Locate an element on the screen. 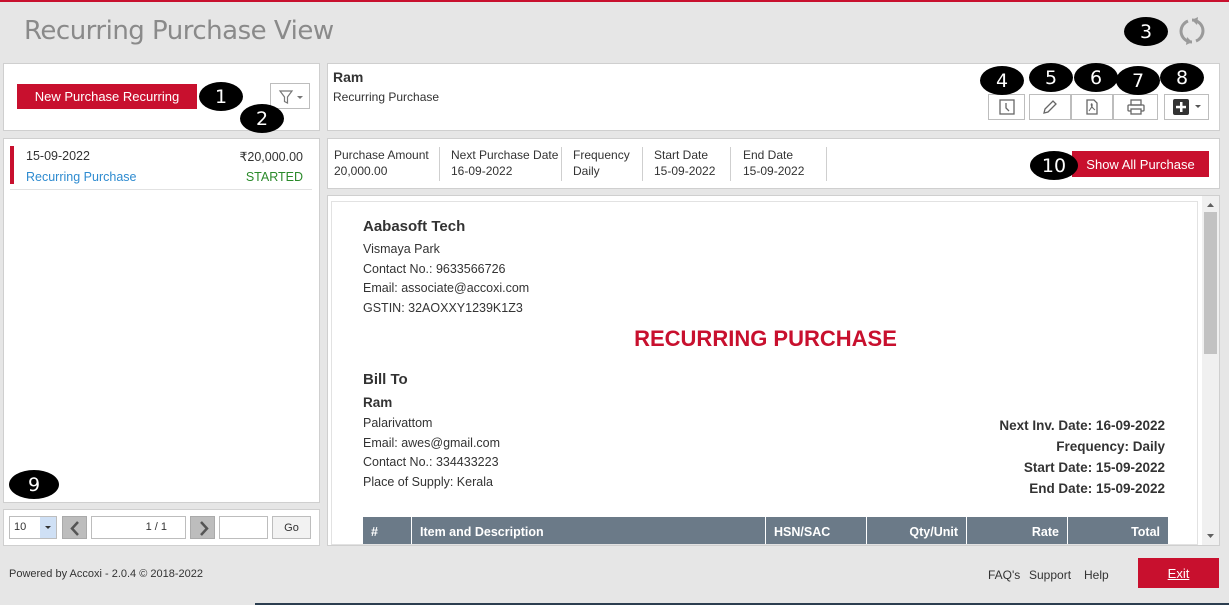 This screenshot has height=605, width=1229. filter-button is located at coordinates (290, 96).